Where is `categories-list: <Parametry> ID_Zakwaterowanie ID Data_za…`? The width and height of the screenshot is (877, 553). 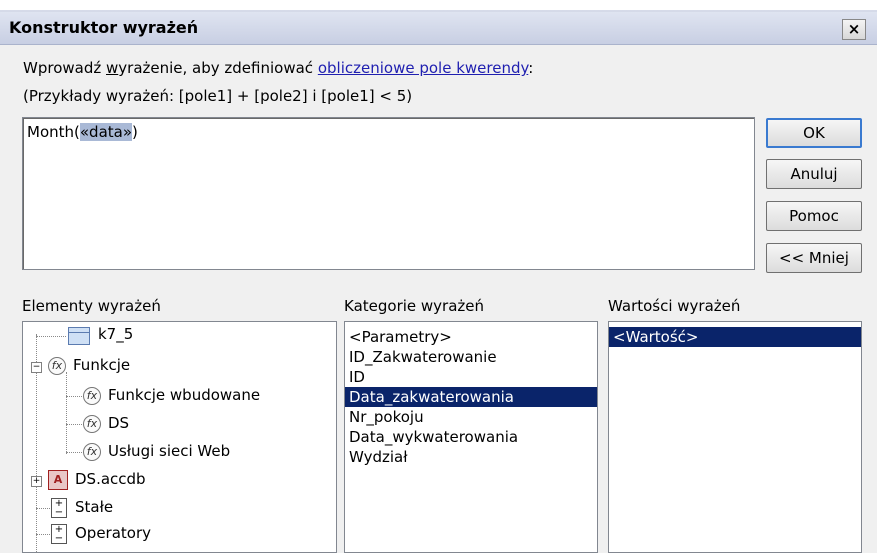
categories-list: <Parametry> ID_Zakwaterowanie ID Data_za… is located at coordinates (471, 437).